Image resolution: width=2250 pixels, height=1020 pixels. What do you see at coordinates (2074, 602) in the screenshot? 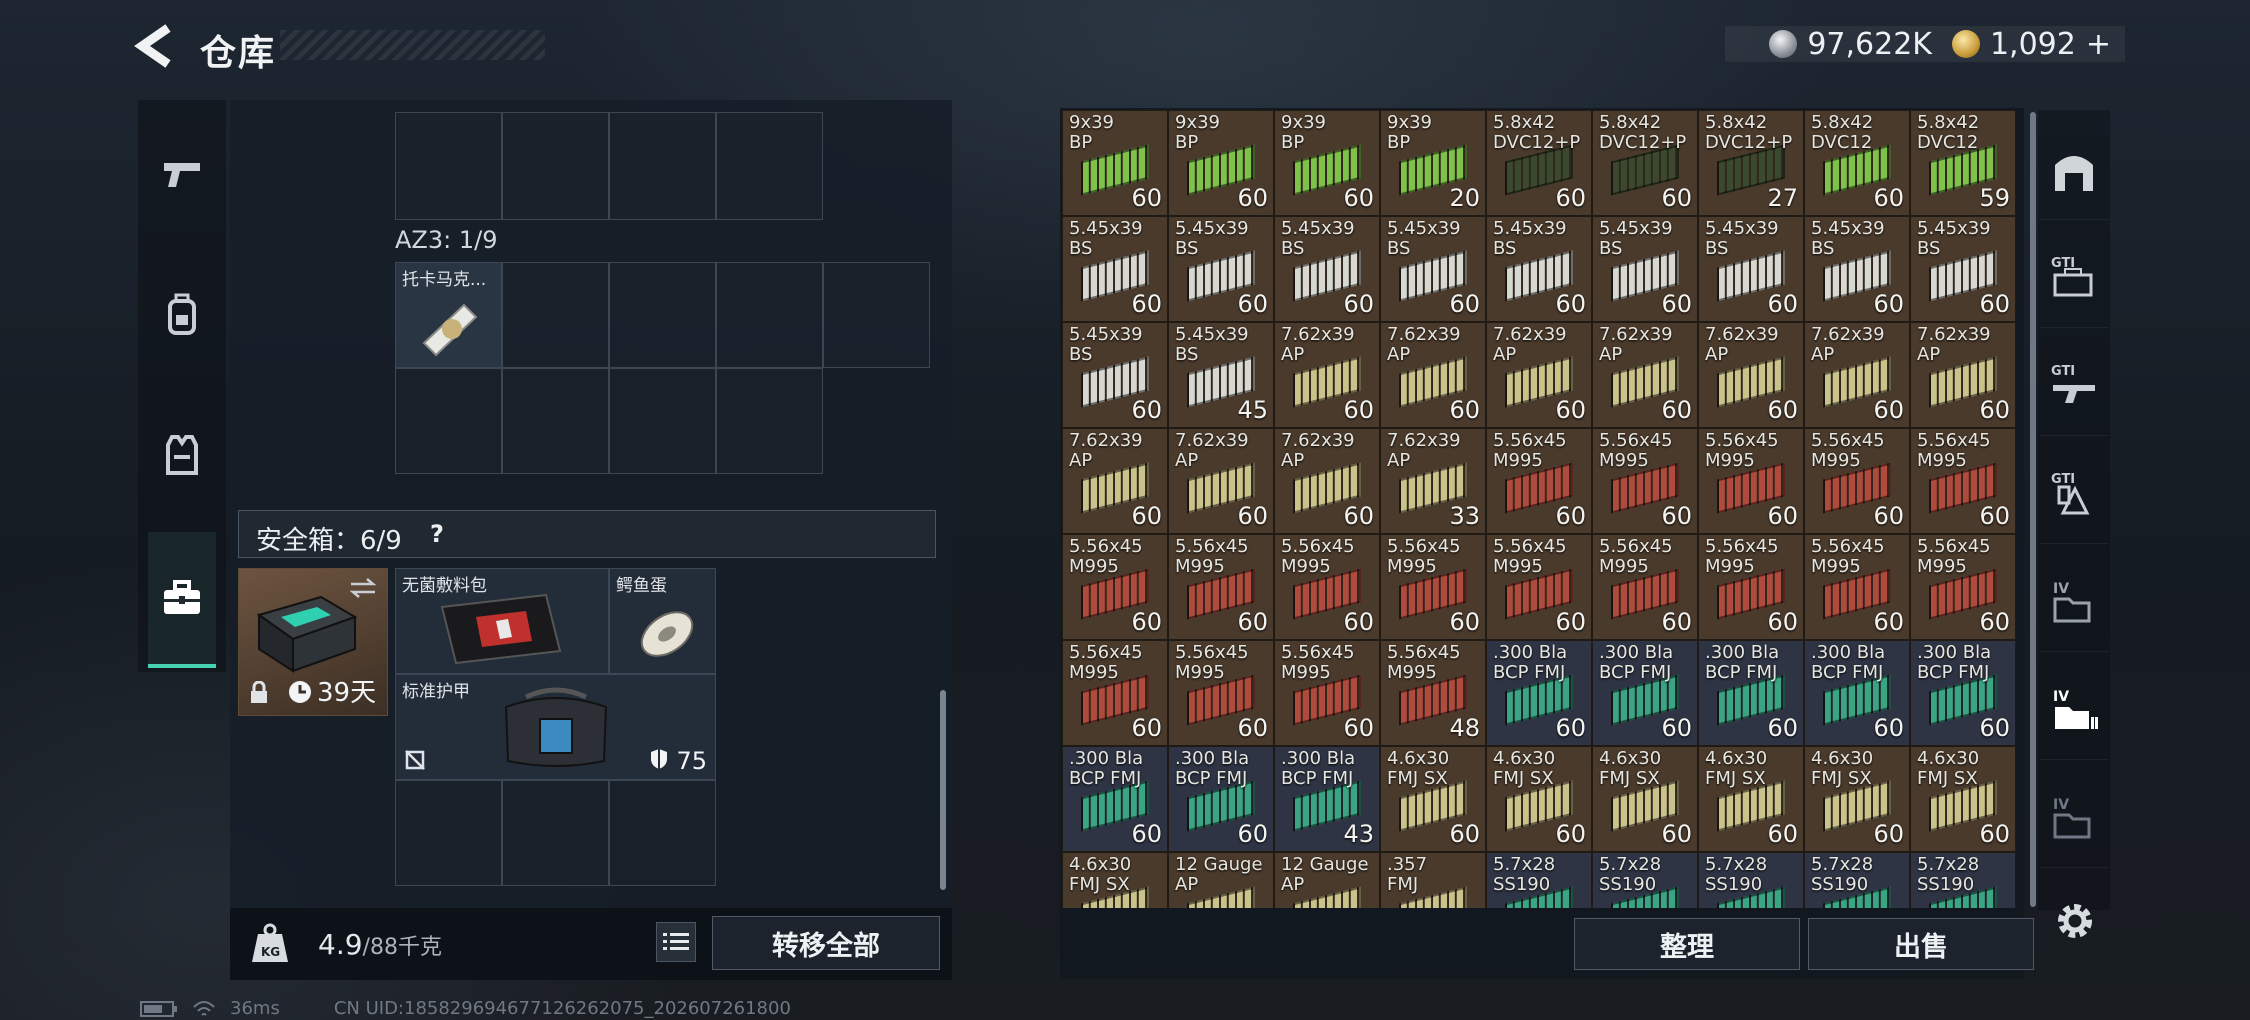
I see `stash-tab-iv-1: IV` at bounding box center [2074, 602].